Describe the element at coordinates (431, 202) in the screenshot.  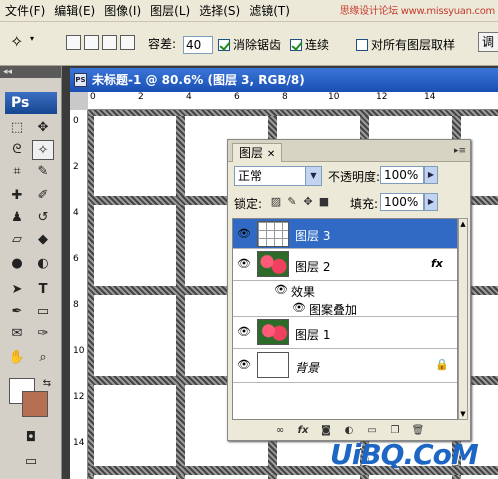
I see `fill-arrow-icon: ▶` at that location.